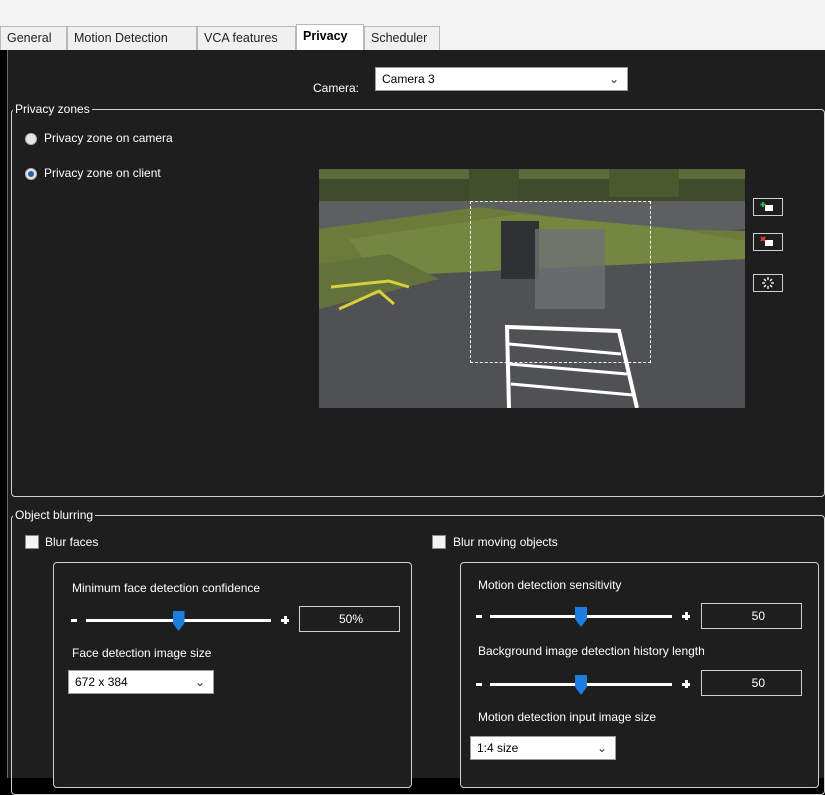 The height and width of the screenshot is (795, 825). I want to click on clear-zones-button, so click(768, 283).